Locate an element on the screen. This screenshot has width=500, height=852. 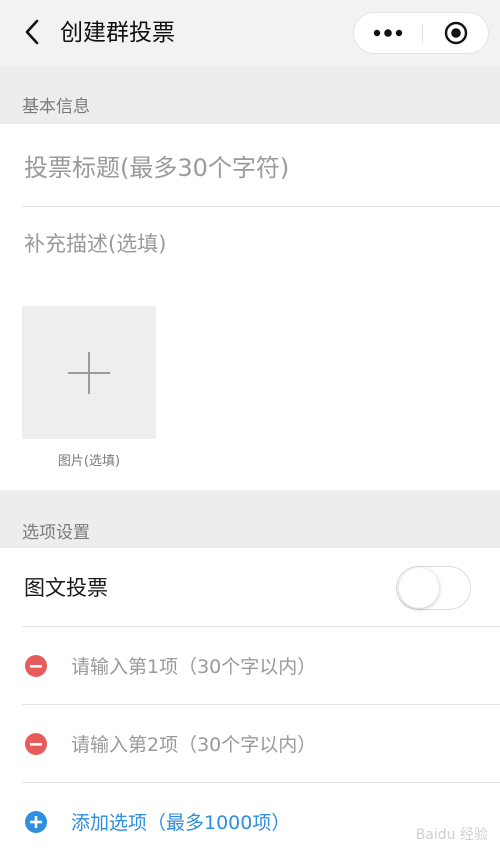
section-header-options: 选项设置 is located at coordinates (250, 519).